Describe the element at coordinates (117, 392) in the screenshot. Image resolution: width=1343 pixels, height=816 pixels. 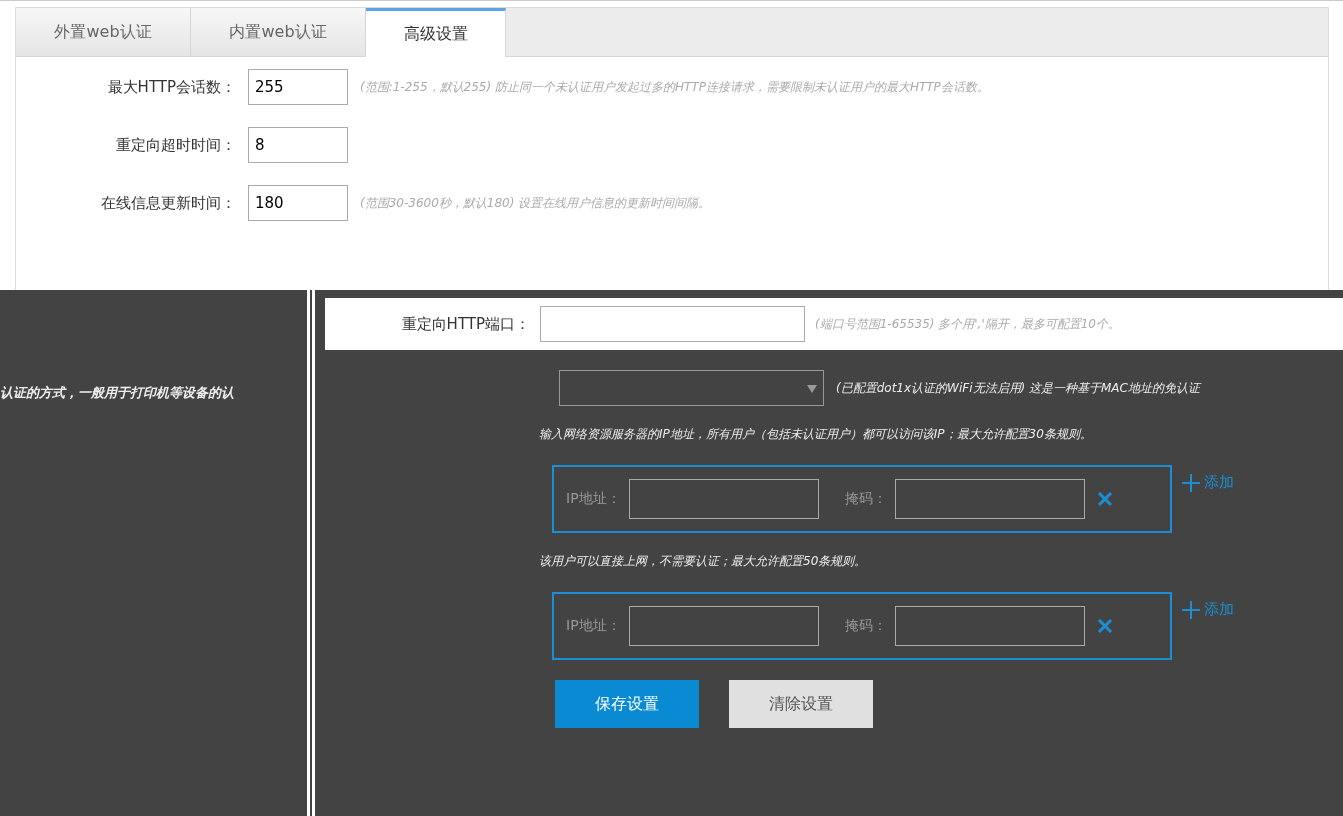
I see `description-text: 认证的方式，一般用于打印机等设备的认` at that location.